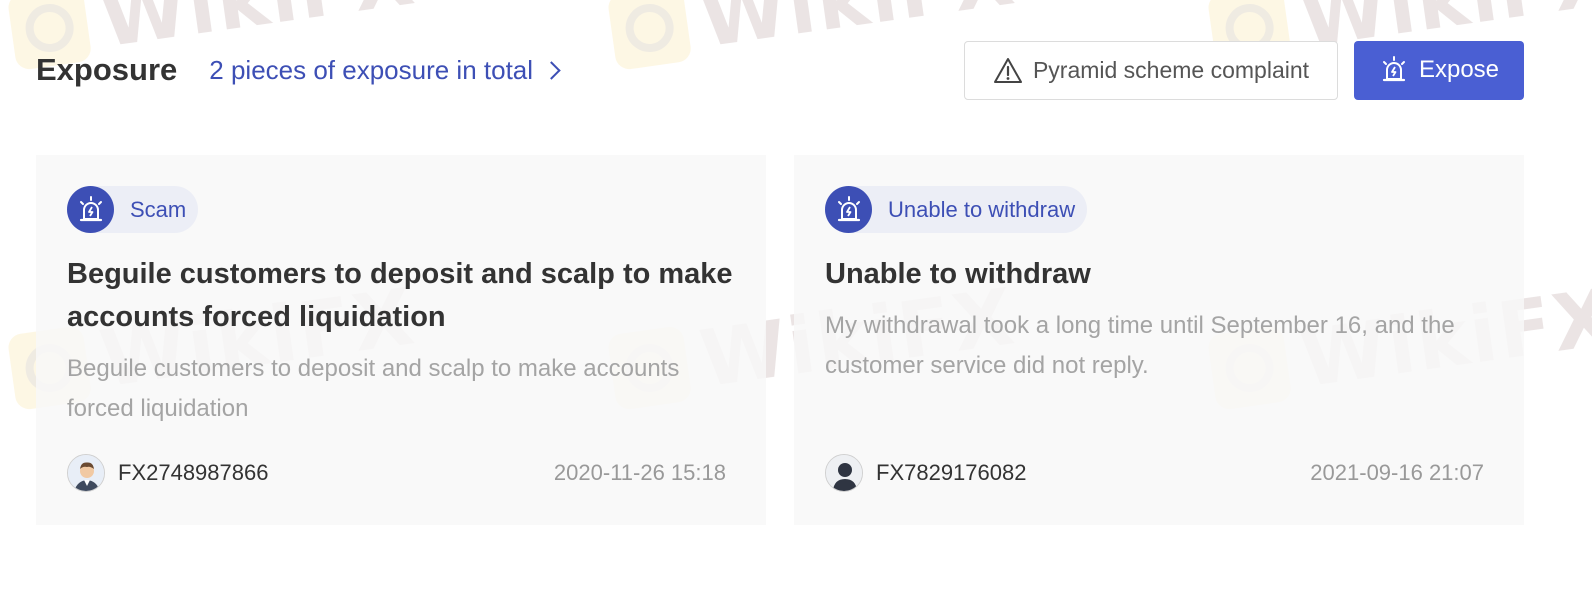 This screenshot has width=1592, height=590. What do you see at coordinates (371, 69) in the screenshot?
I see `total-exposure-label: 2 pieces of exposure in total` at bounding box center [371, 69].